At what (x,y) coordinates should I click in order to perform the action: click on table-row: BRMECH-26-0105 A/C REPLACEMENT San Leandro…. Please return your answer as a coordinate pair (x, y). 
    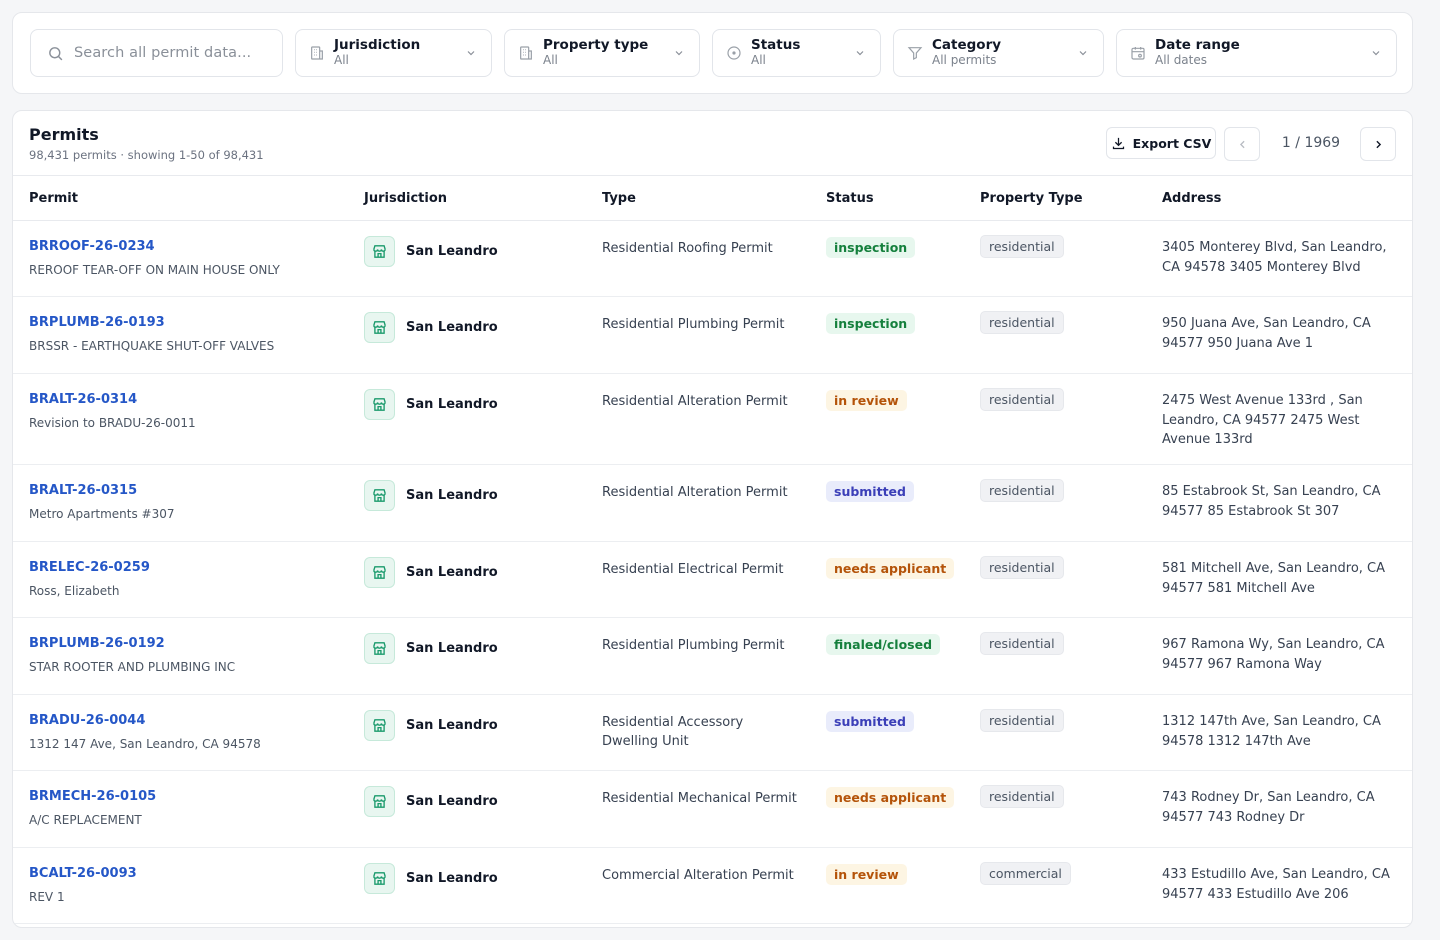
    Looking at the image, I should click on (712, 809).